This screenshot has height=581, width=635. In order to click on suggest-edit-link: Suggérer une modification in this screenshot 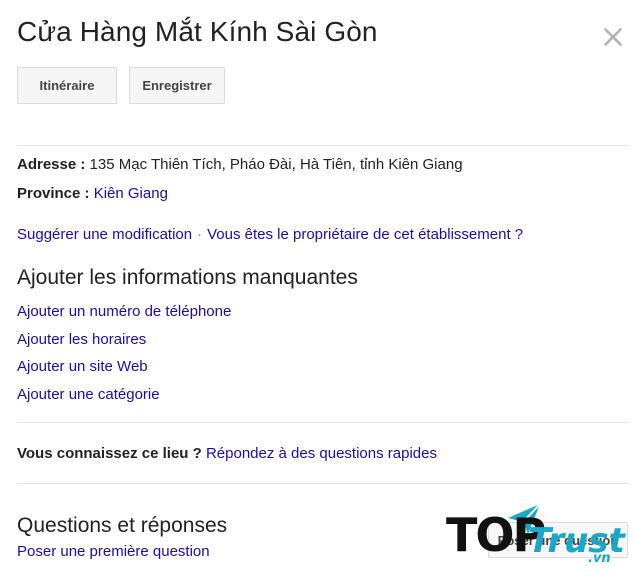, I will do `click(104, 234)`.